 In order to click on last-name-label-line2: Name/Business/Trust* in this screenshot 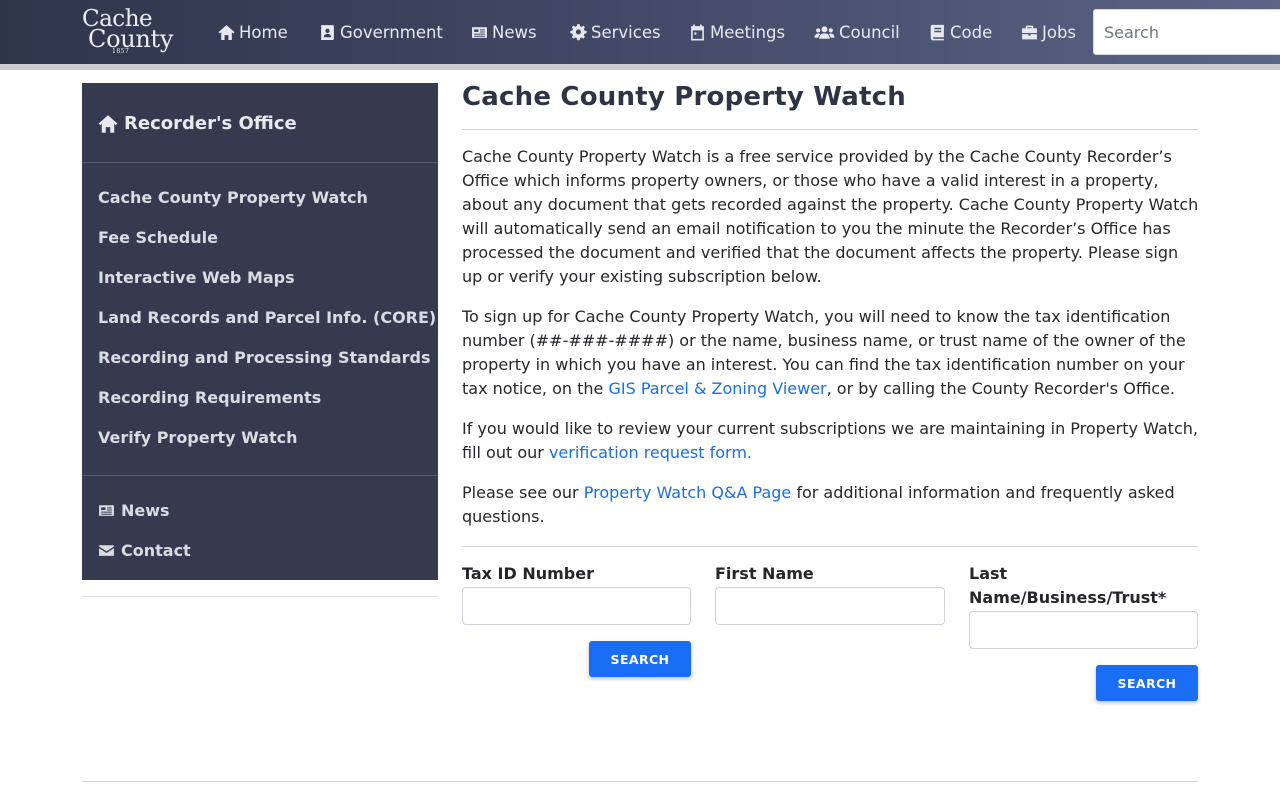, I will do `click(1068, 597)`.